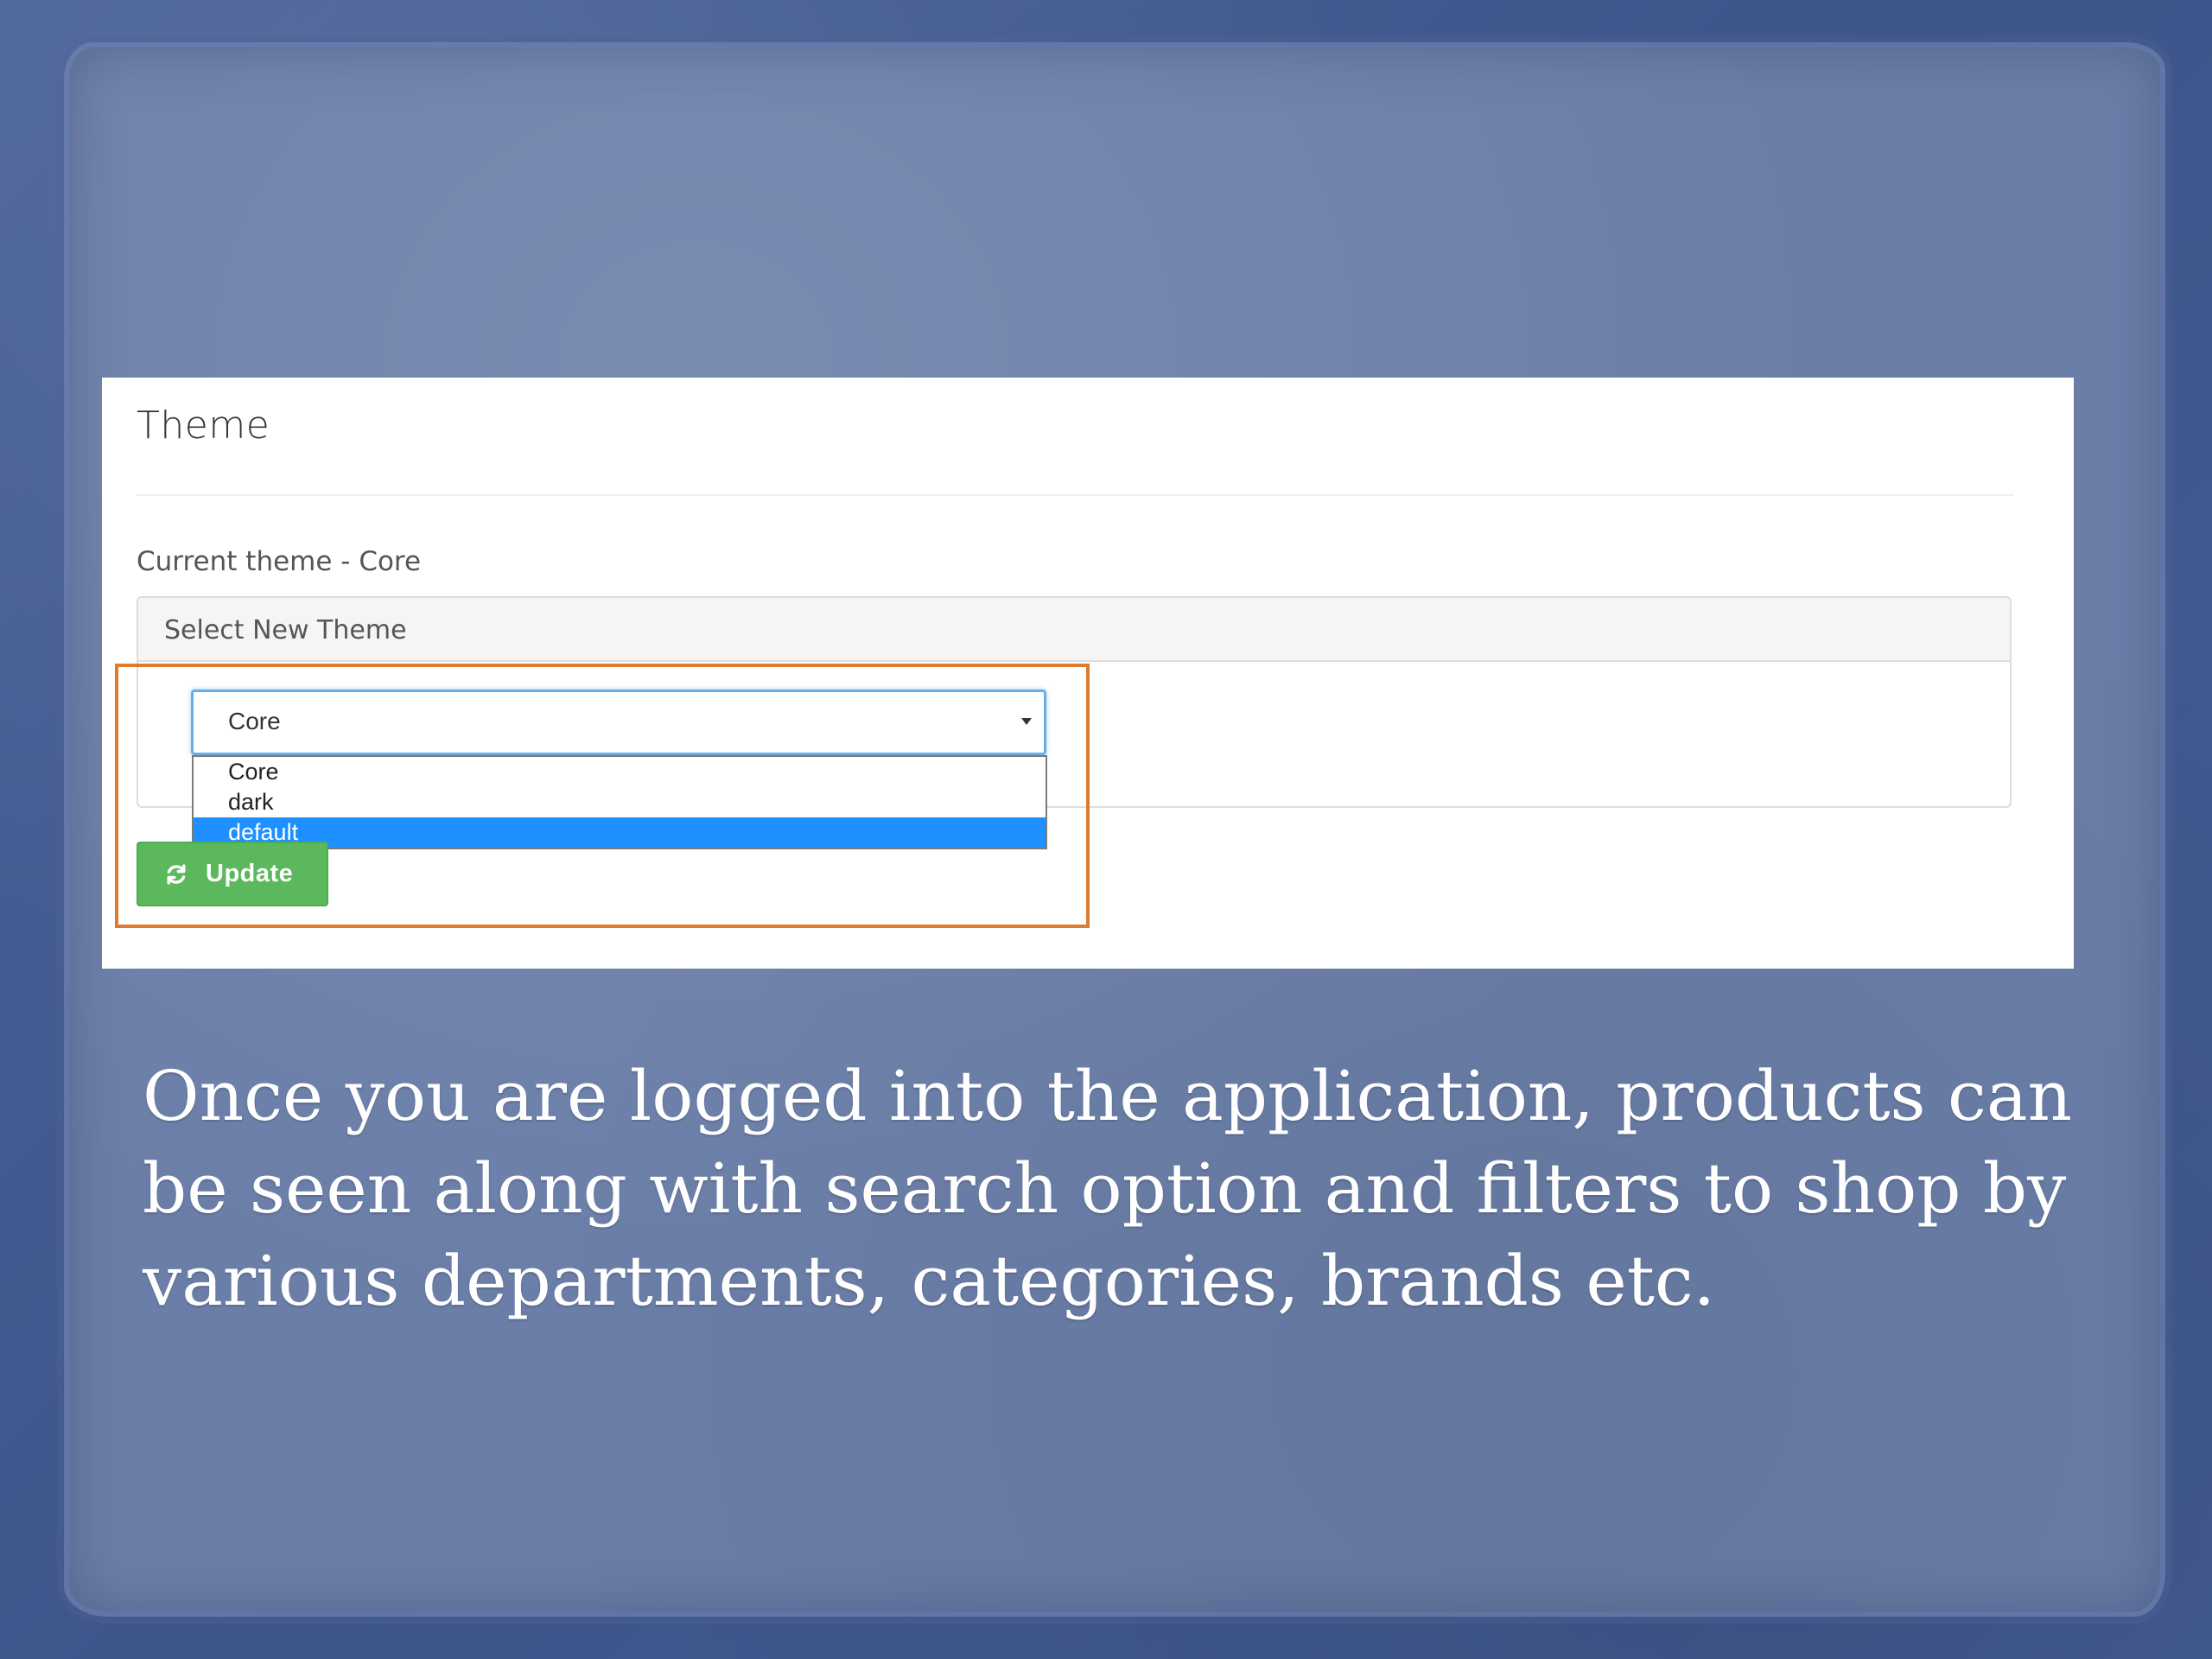 This screenshot has height=1659, width=2212. Describe the element at coordinates (1026, 721) in the screenshot. I see `chevron-down-icon` at that location.